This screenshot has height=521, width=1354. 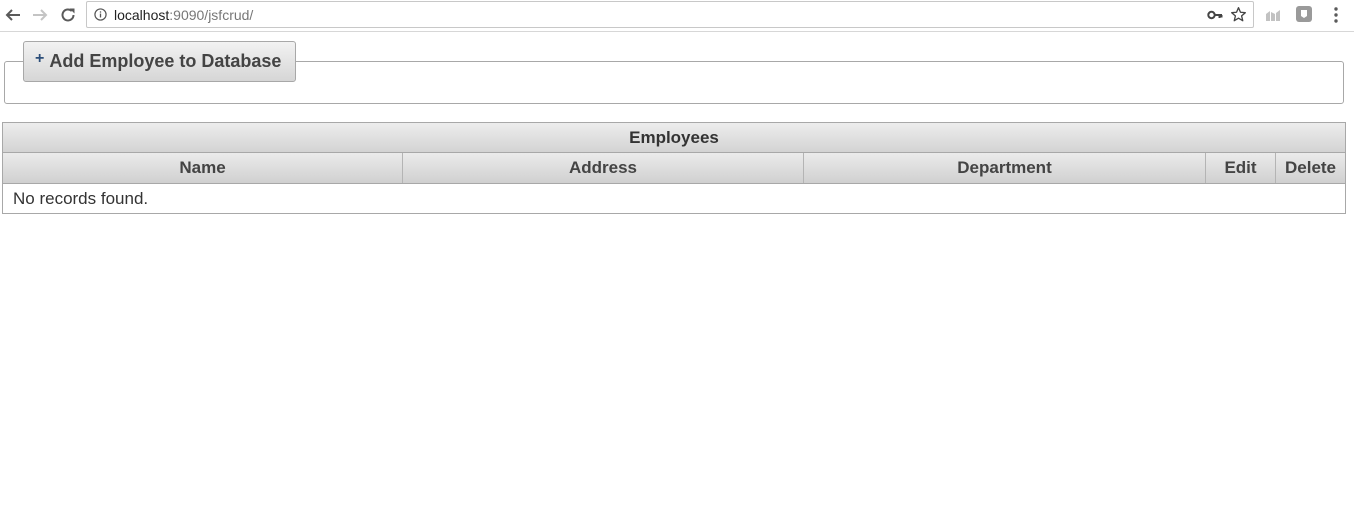 I want to click on forward-button, so click(x=40, y=15).